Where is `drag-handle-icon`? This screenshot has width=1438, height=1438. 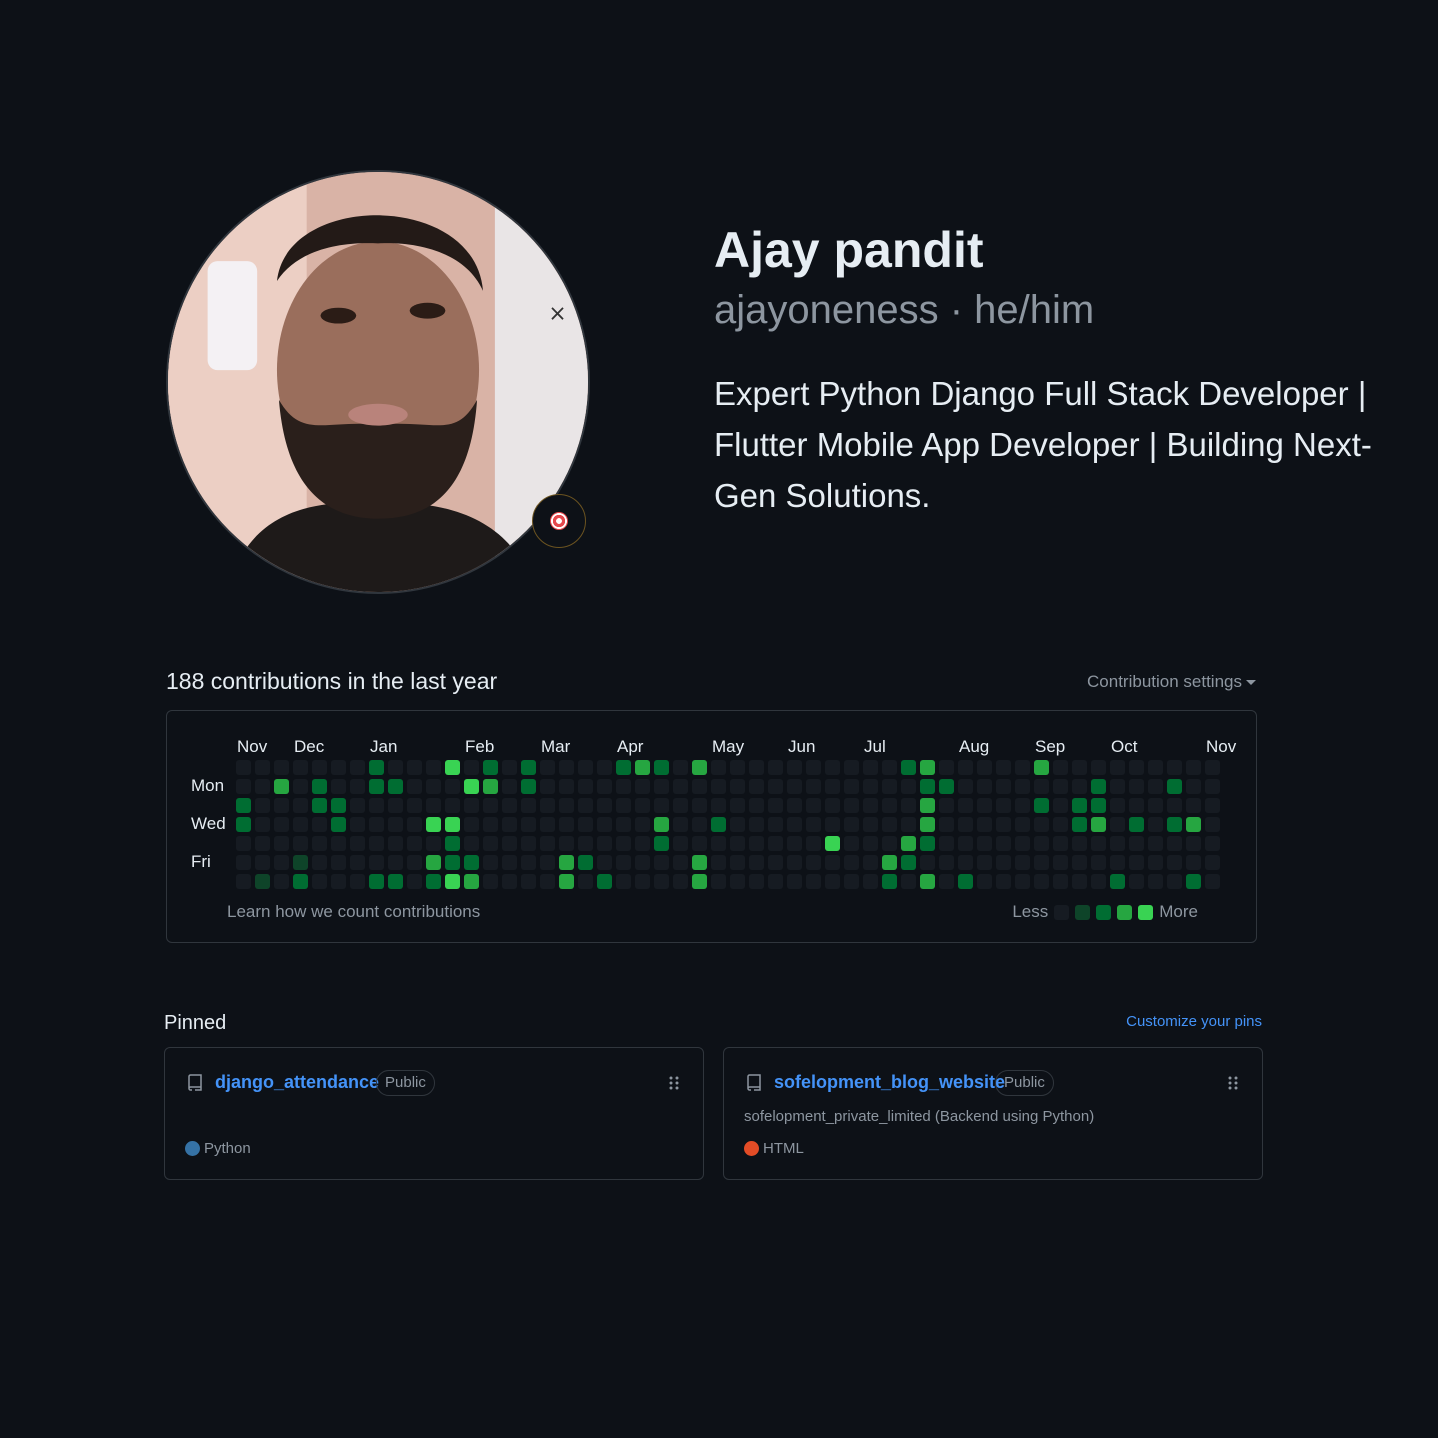 drag-handle-icon is located at coordinates (1233, 1083).